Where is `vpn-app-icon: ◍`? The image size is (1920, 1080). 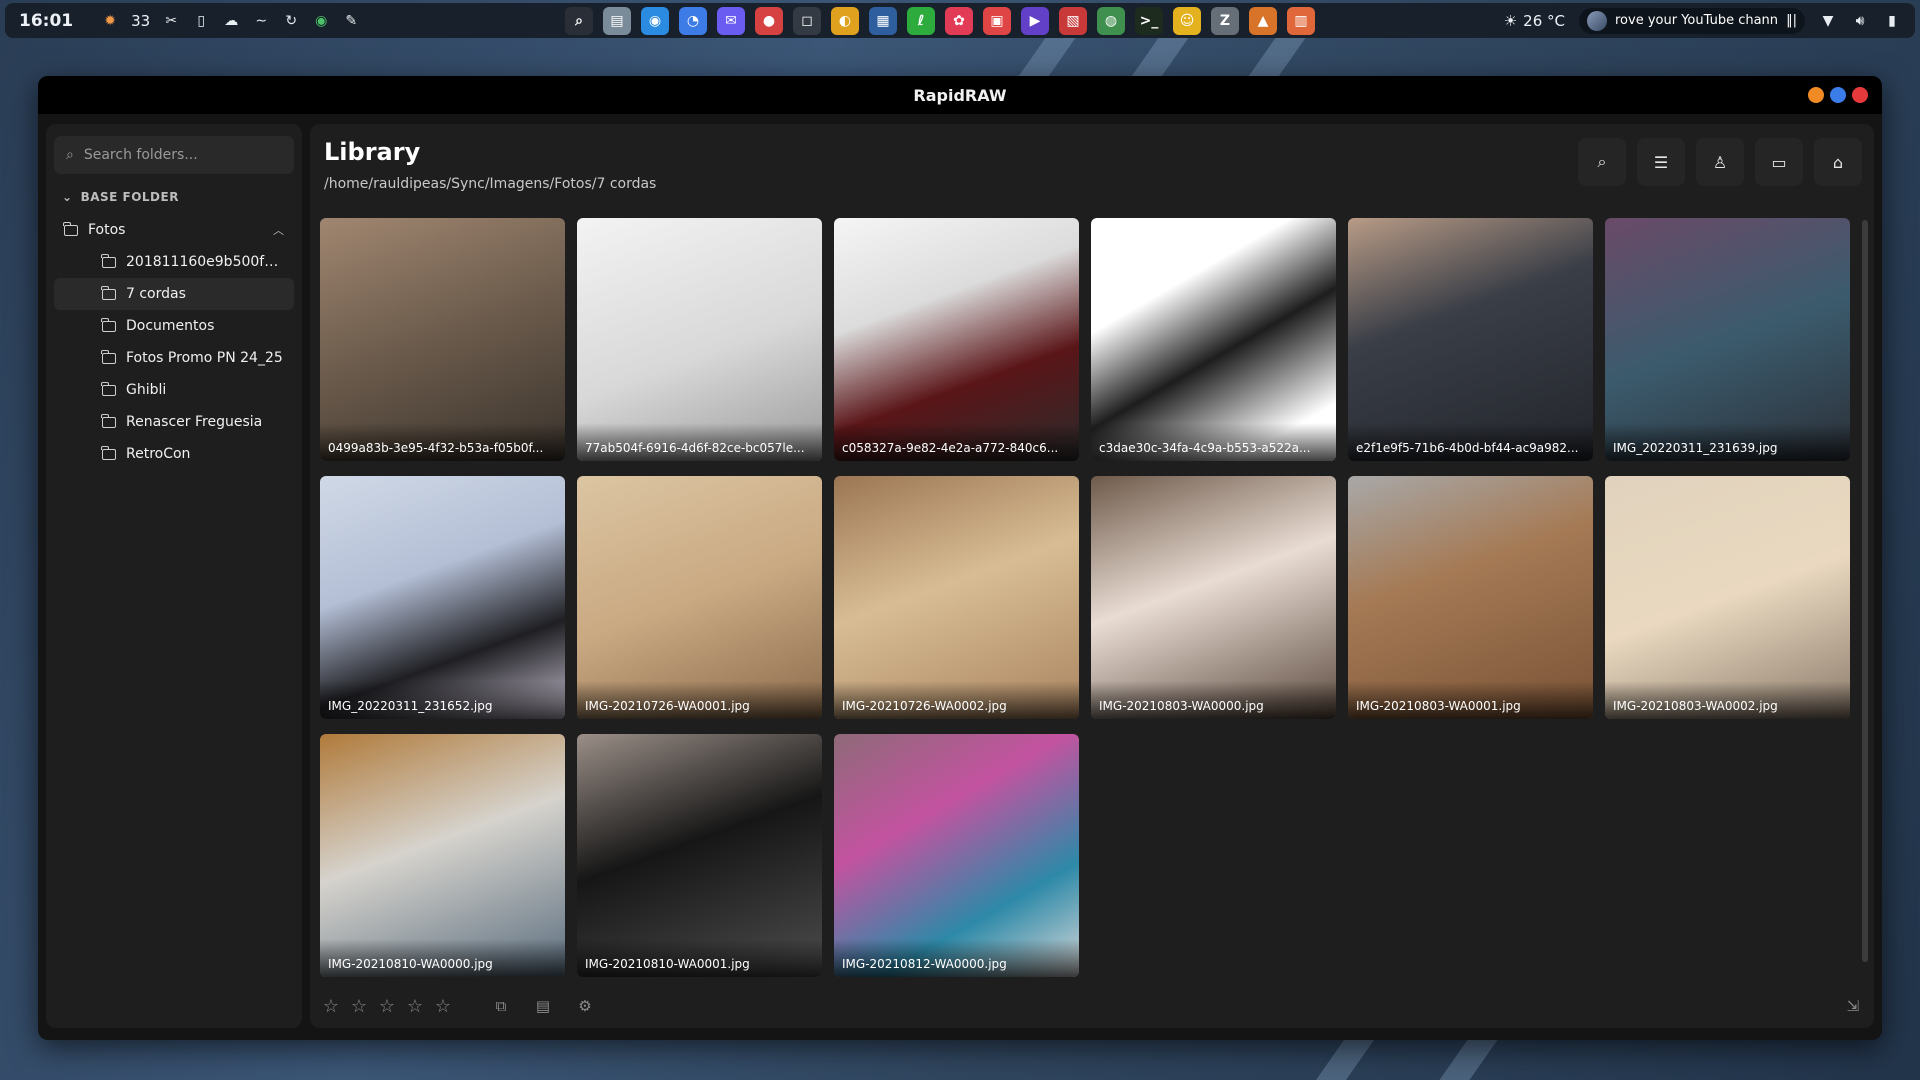 vpn-app-icon: ◍ is located at coordinates (1111, 20).